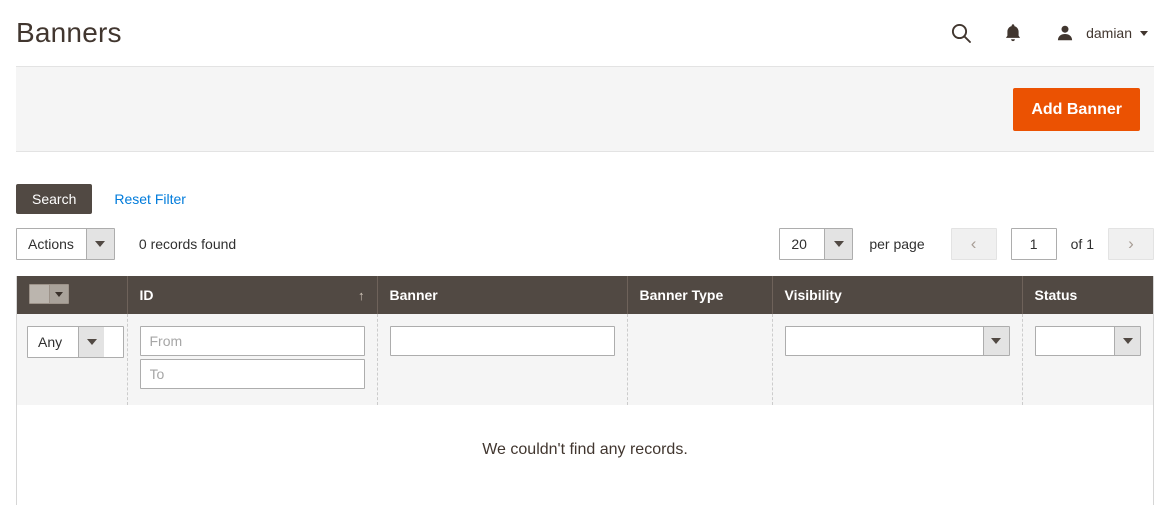 This screenshot has width=1170, height=505. What do you see at coordinates (361, 295) in the screenshot?
I see `sort-ascending-icon: ↑` at bounding box center [361, 295].